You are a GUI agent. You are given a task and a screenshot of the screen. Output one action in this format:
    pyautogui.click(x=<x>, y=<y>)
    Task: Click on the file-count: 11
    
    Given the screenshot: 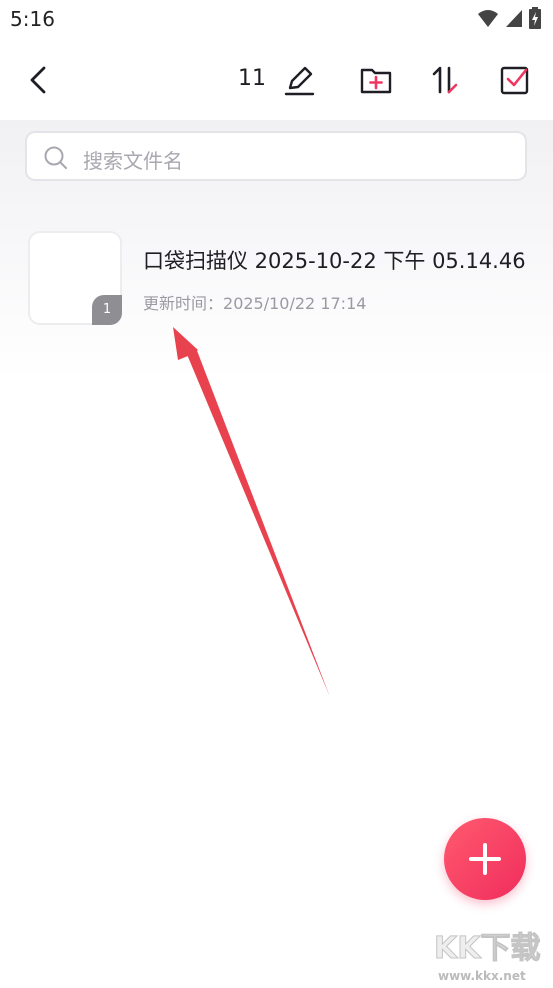 What is the action you would take?
    pyautogui.click(x=252, y=78)
    